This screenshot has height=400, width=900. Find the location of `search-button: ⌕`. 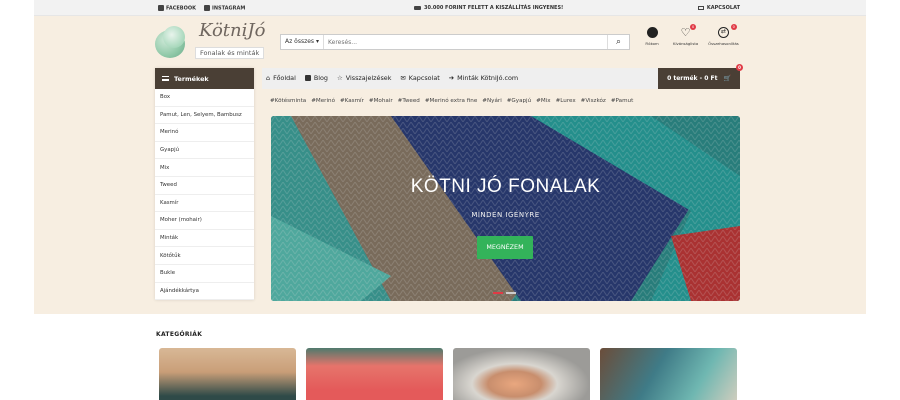

search-button: ⌕ is located at coordinates (618, 42).